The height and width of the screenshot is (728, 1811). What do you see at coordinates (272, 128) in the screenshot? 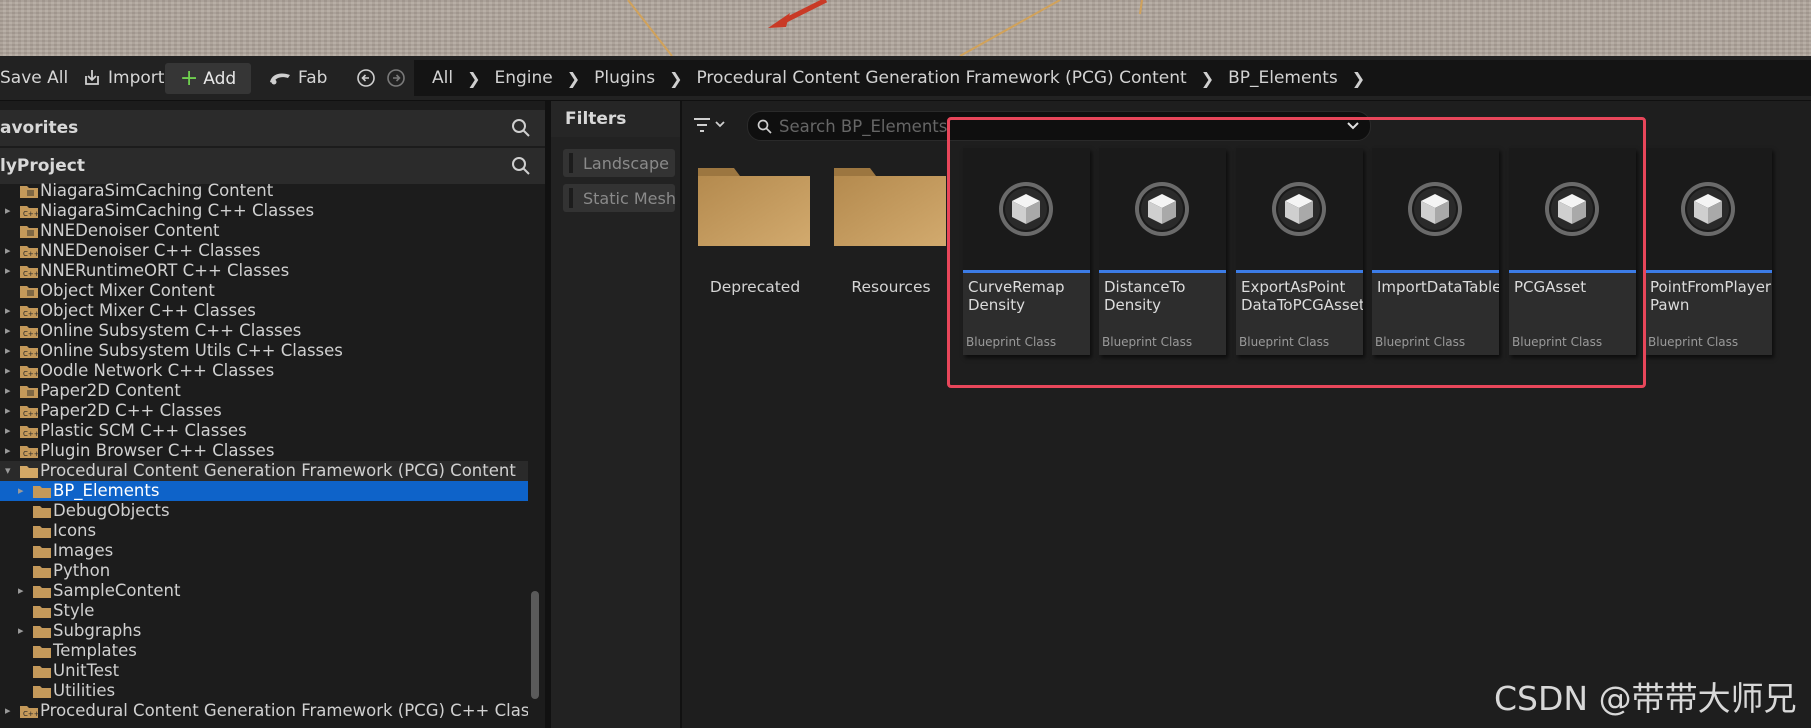
I see `favorites-header: avorites` at bounding box center [272, 128].